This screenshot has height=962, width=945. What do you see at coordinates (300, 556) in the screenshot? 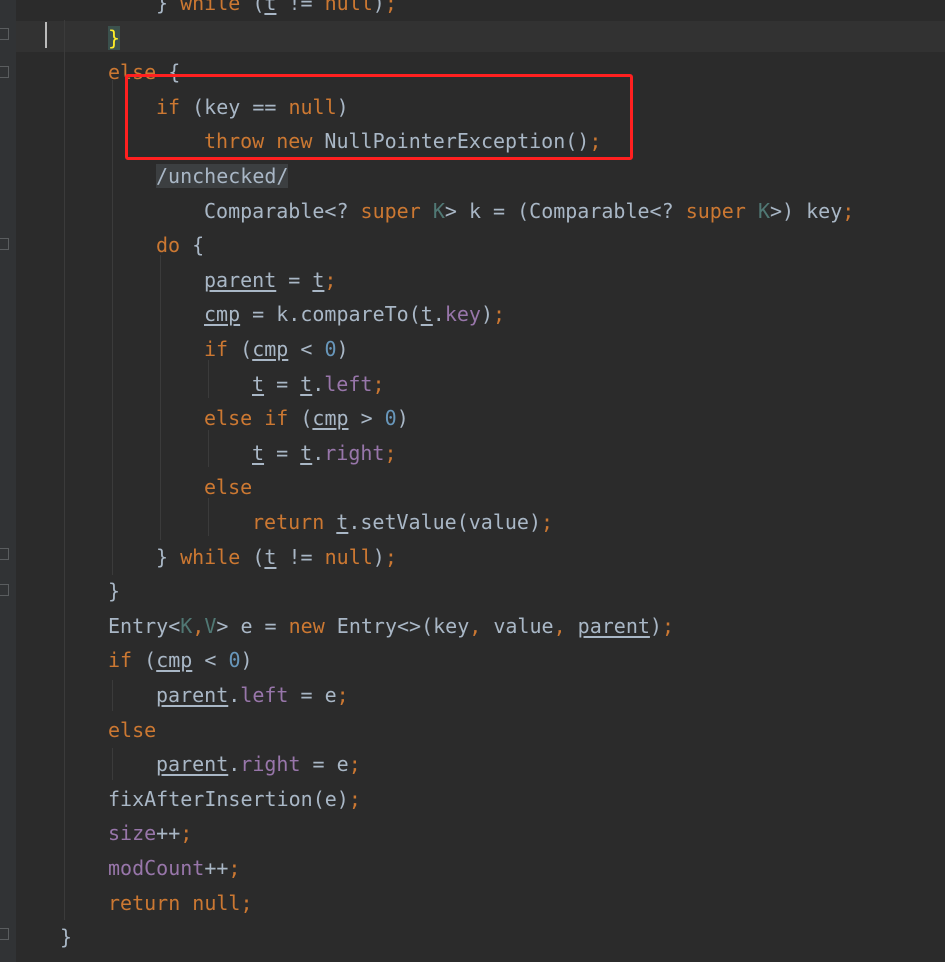
I see `code-token: !=` at bounding box center [300, 556].